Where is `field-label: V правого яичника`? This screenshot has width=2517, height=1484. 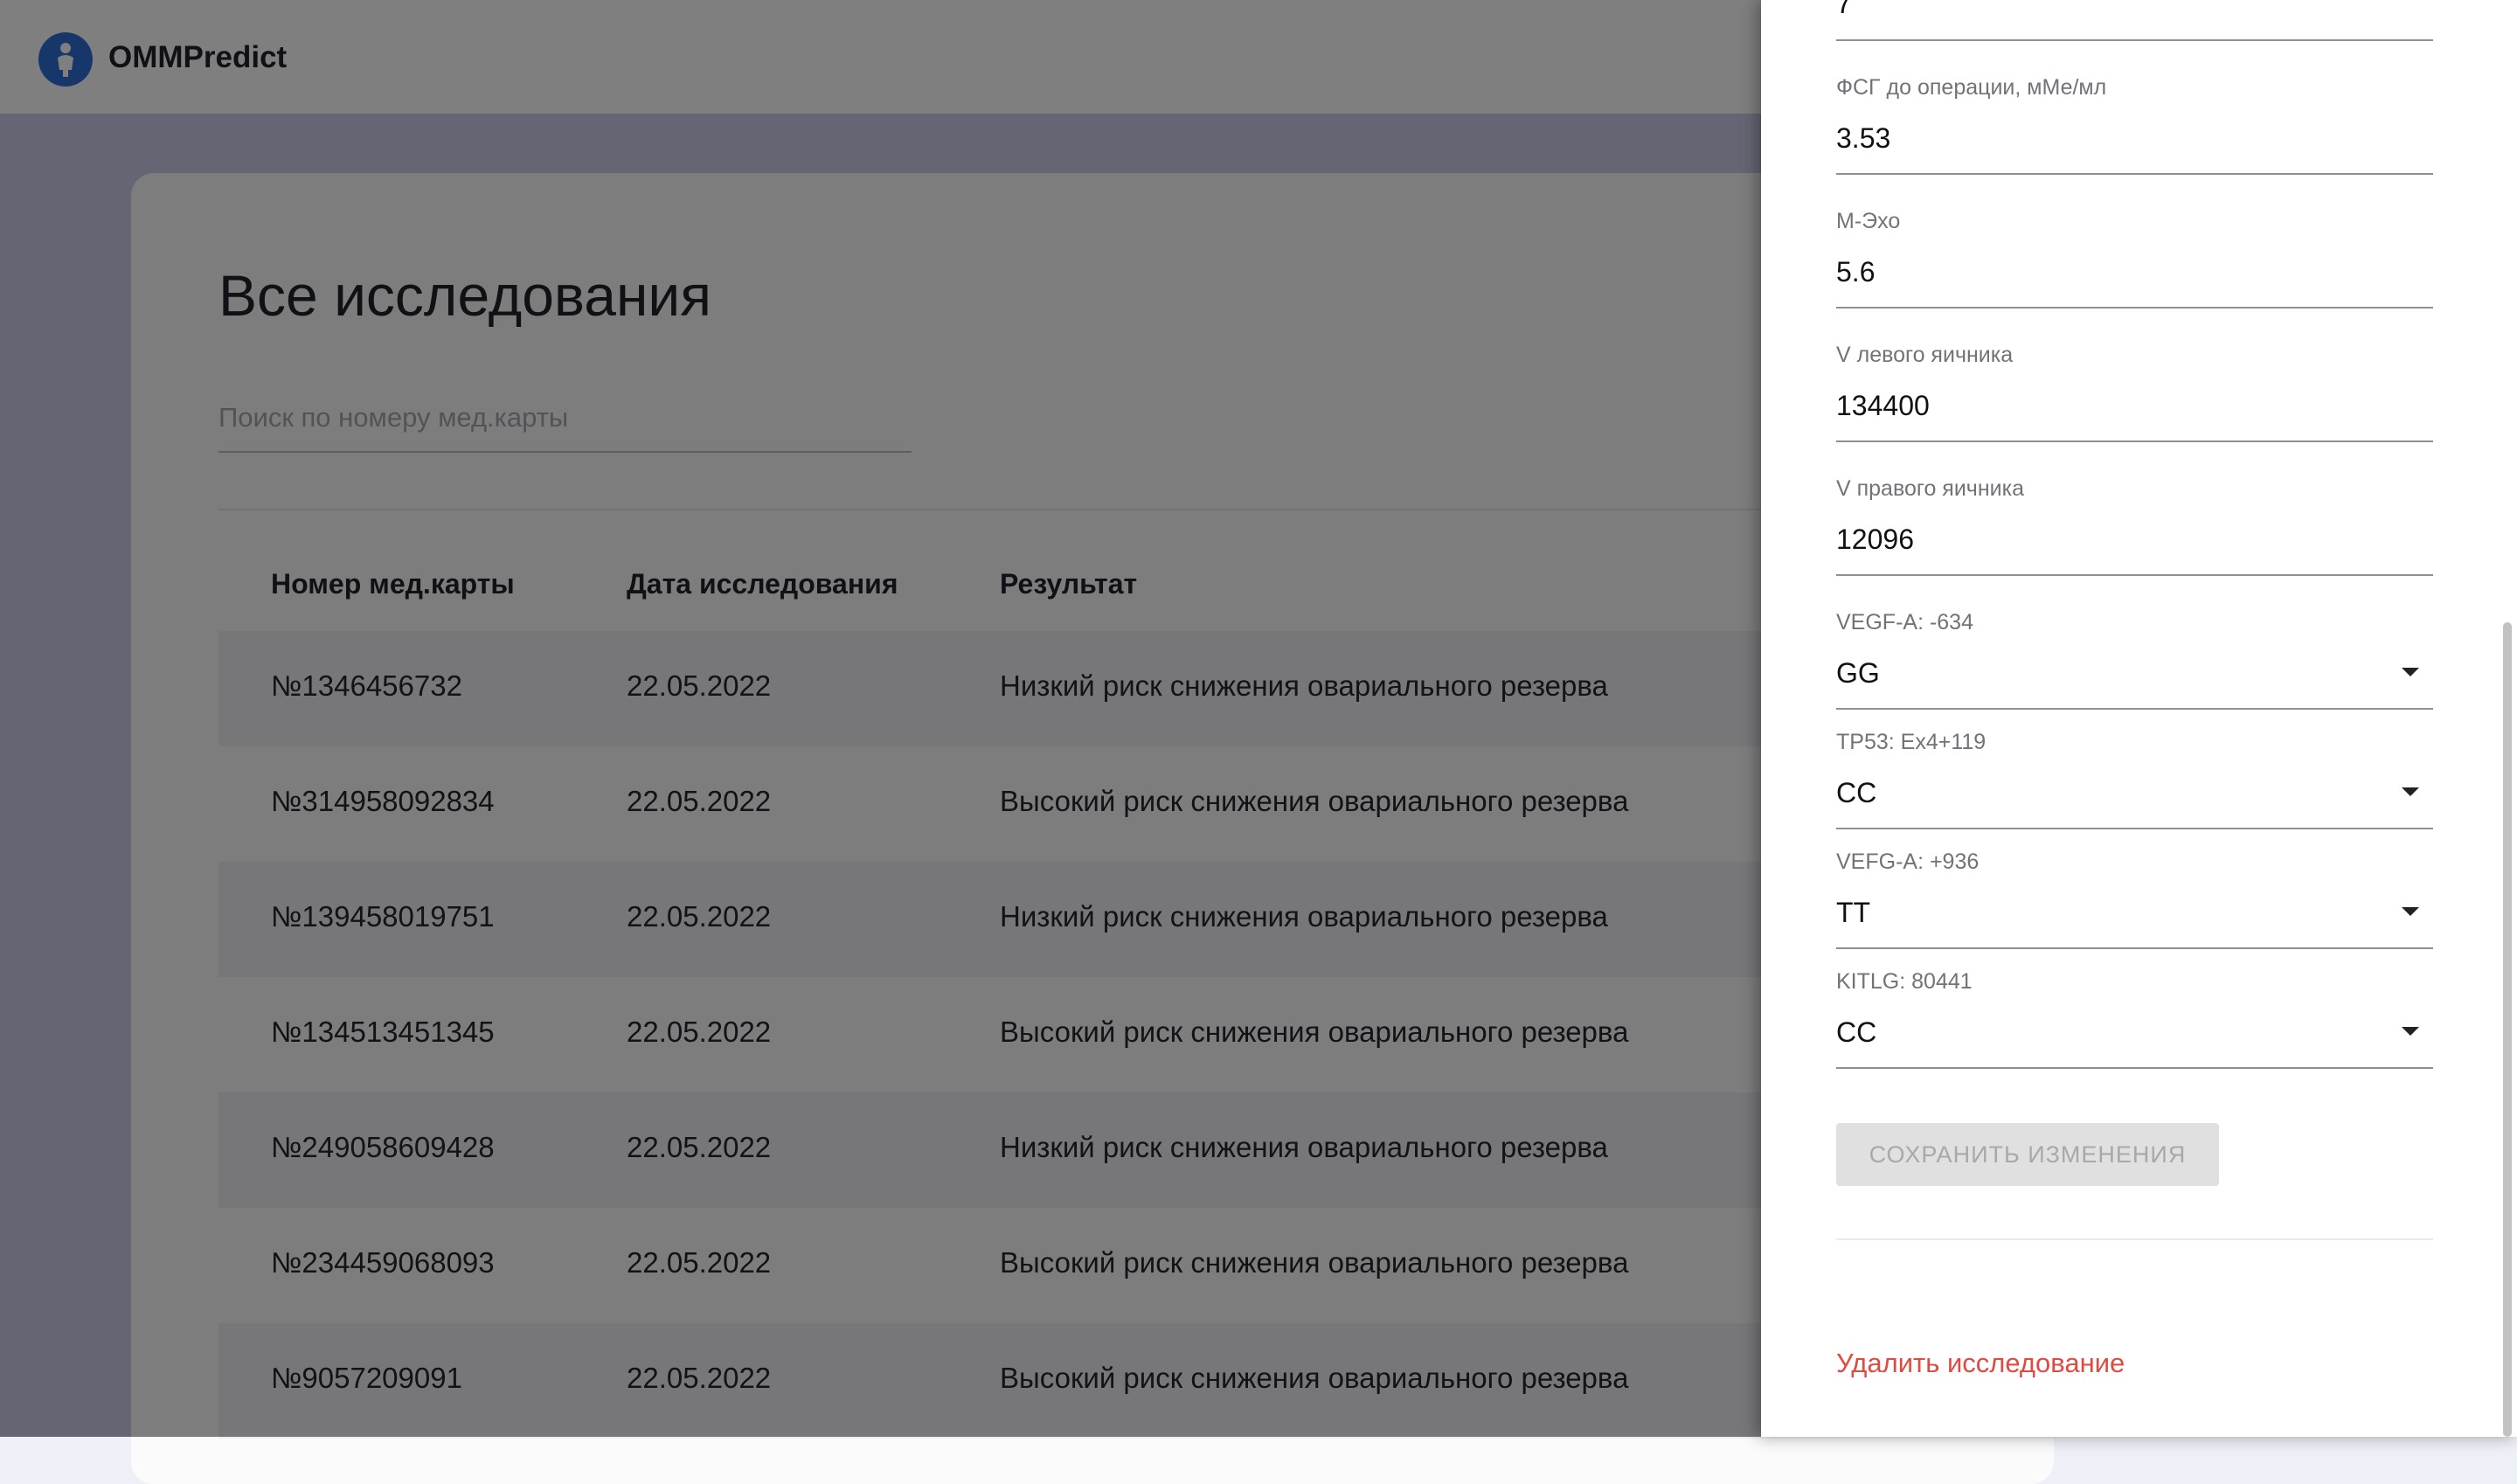
field-label: V правого яичника is located at coordinates (1930, 488).